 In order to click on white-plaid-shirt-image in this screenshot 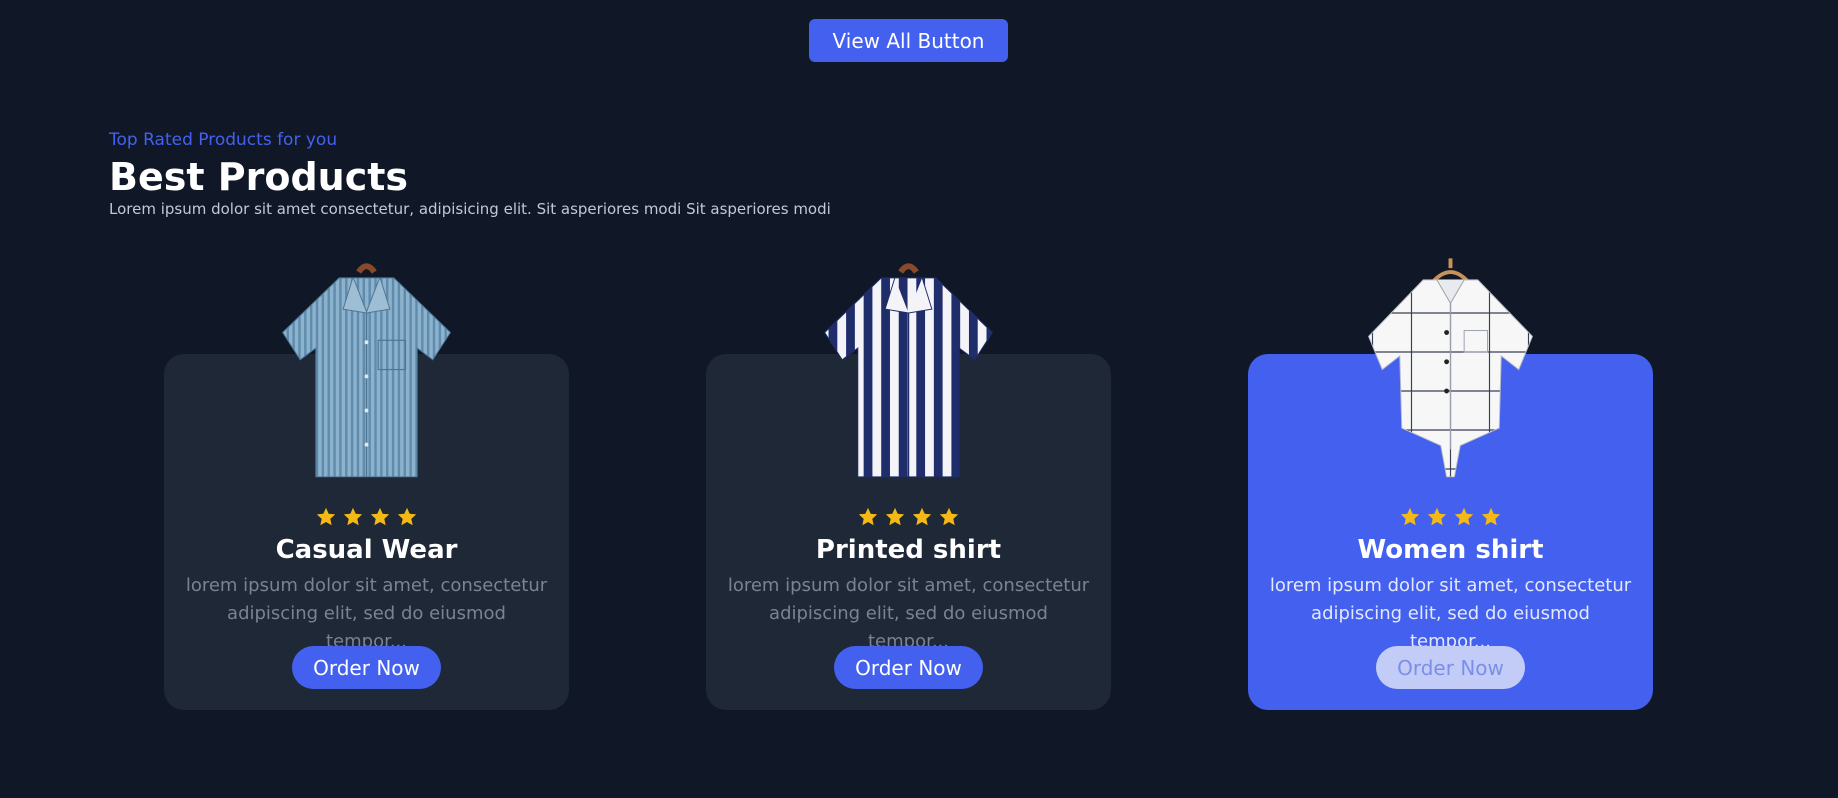, I will do `click(1450, 368)`.